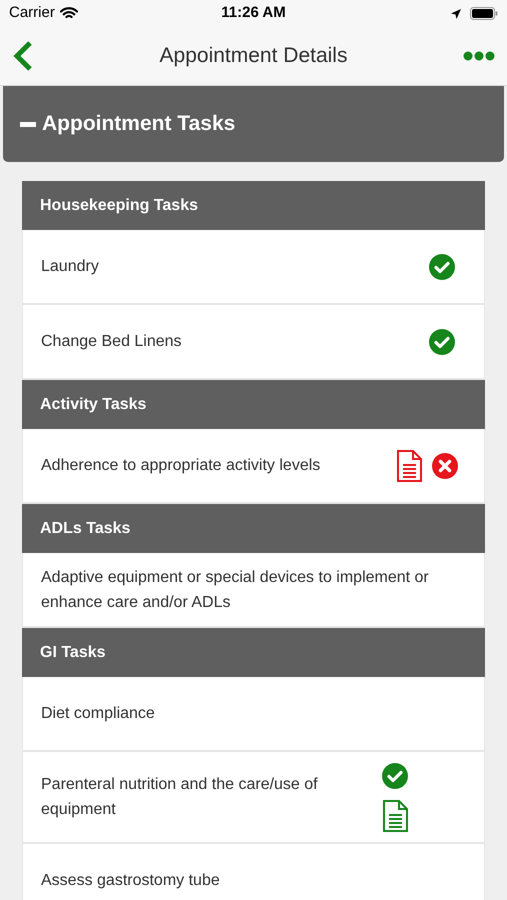 The image size is (507, 900). I want to click on wifi-icon, so click(69, 13).